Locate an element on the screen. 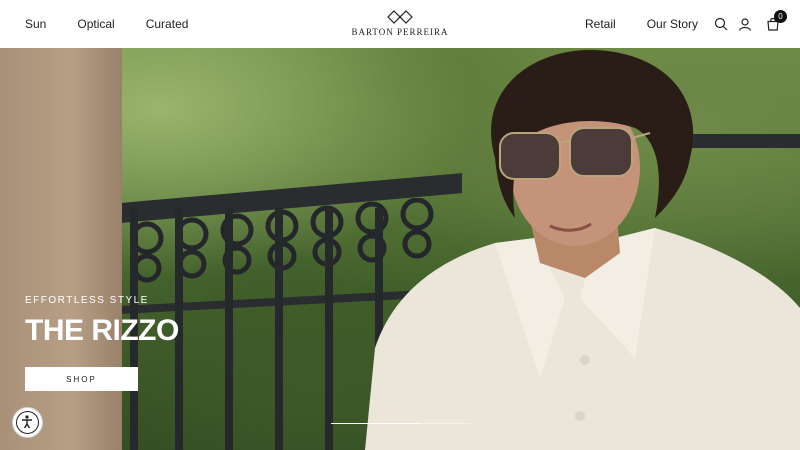 The image size is (800, 450). primary-nav: Sun Optical Curated is located at coordinates (122, 24).